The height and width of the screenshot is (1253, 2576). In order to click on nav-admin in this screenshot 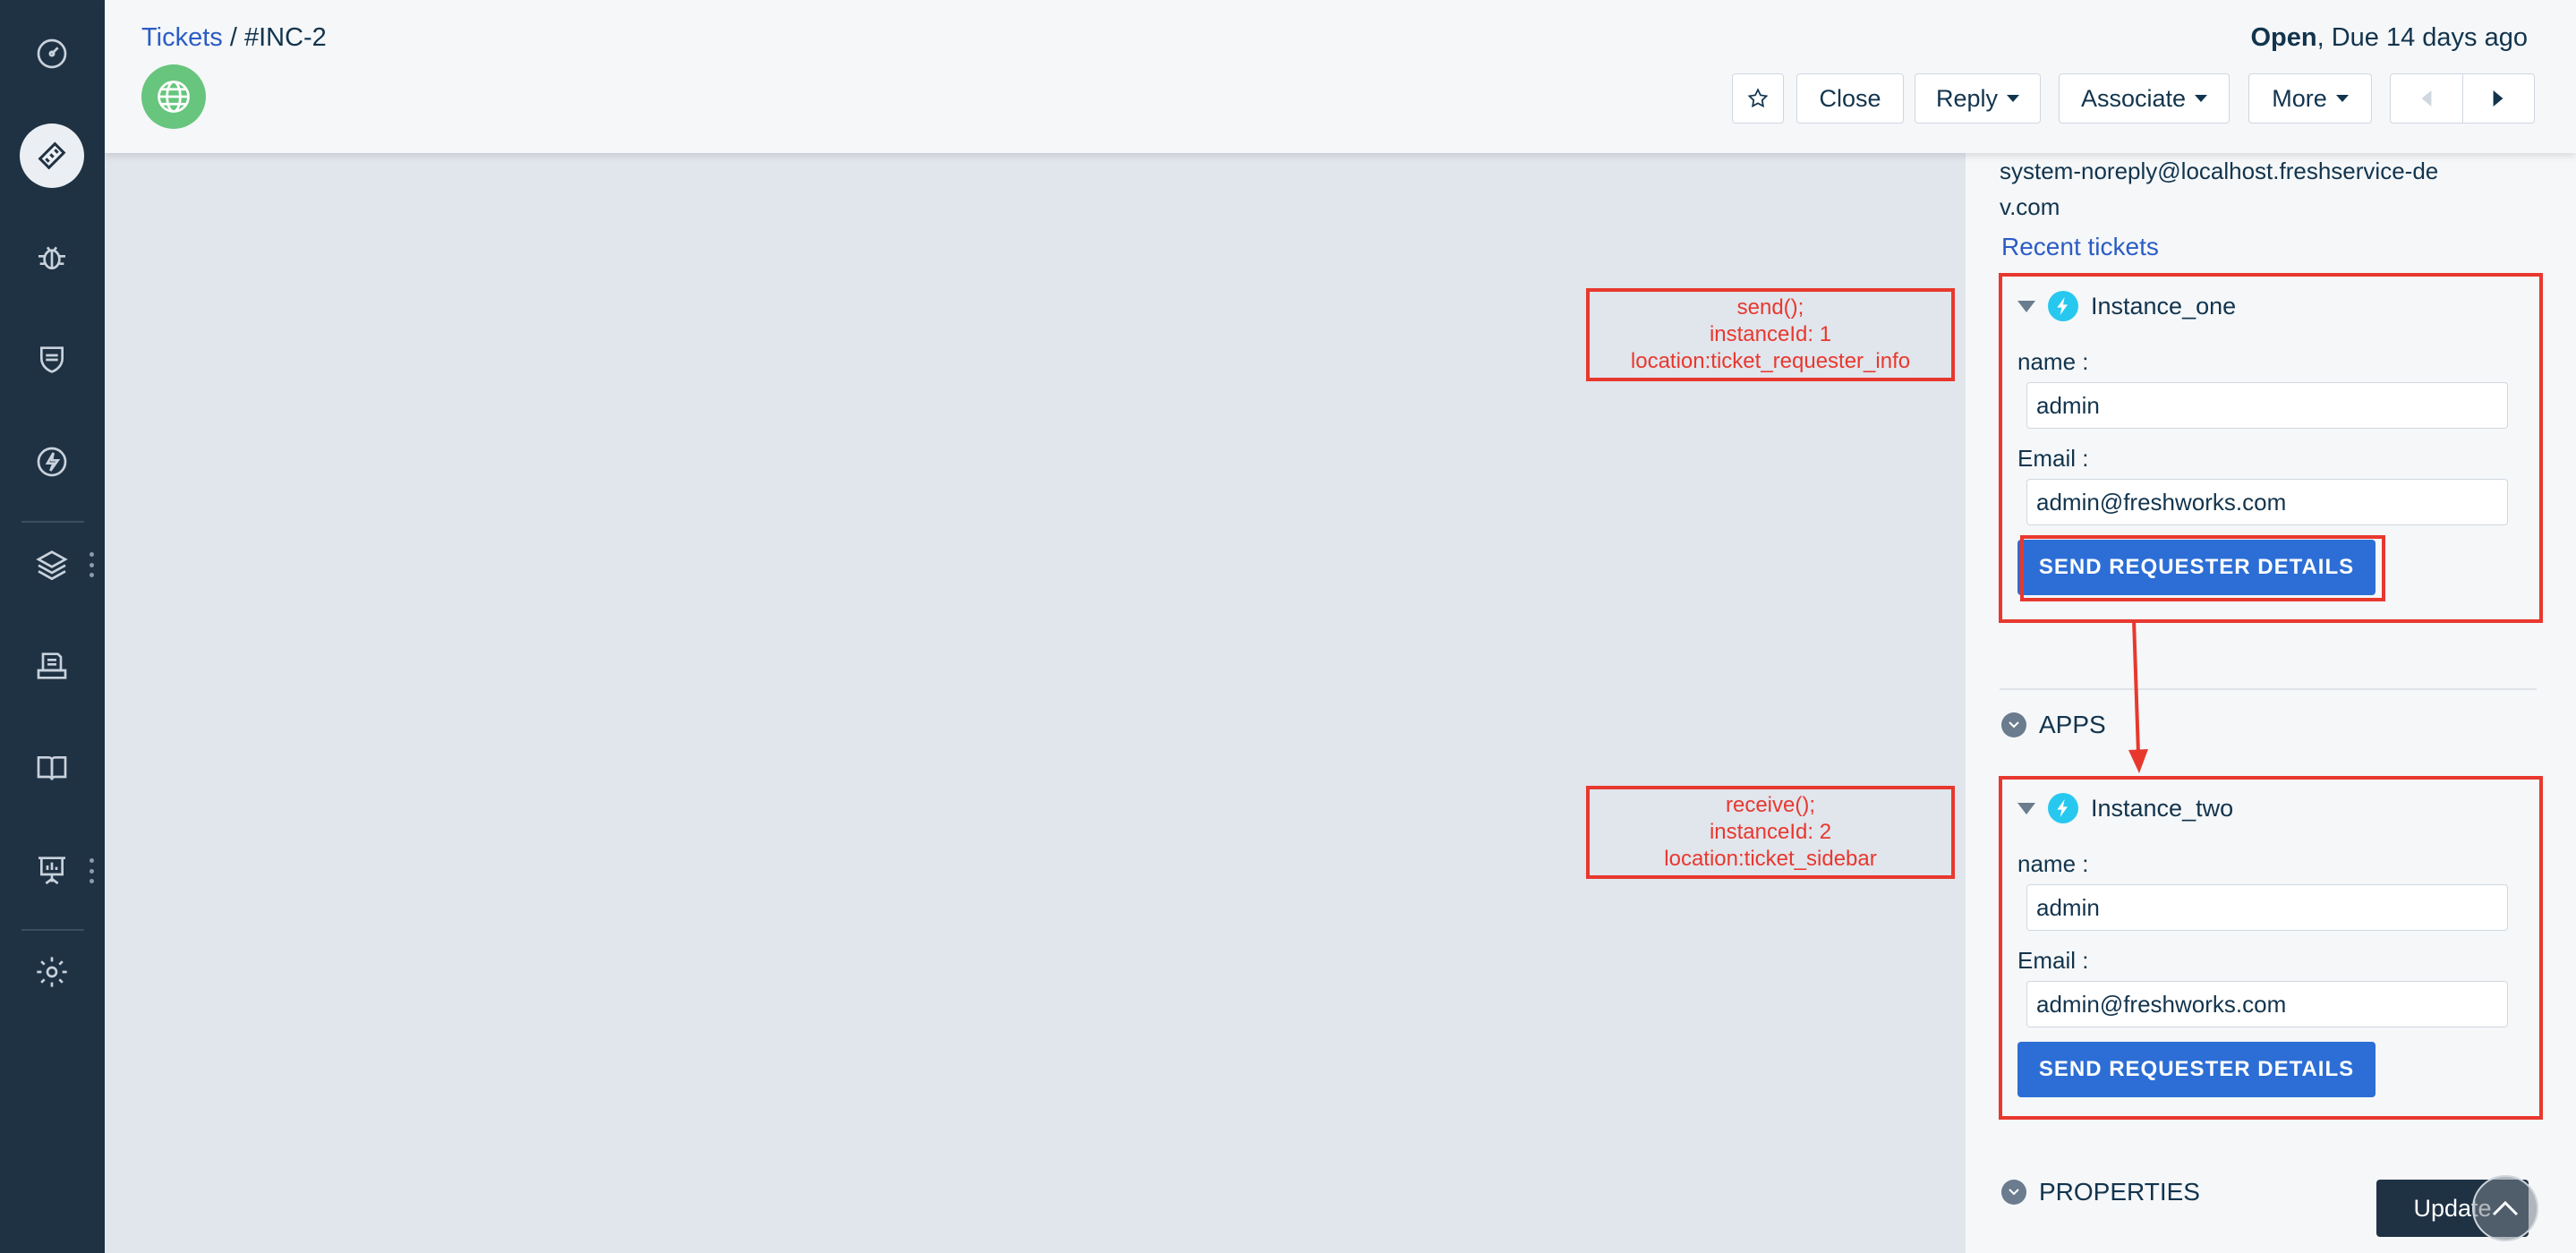, I will do `click(52, 972)`.